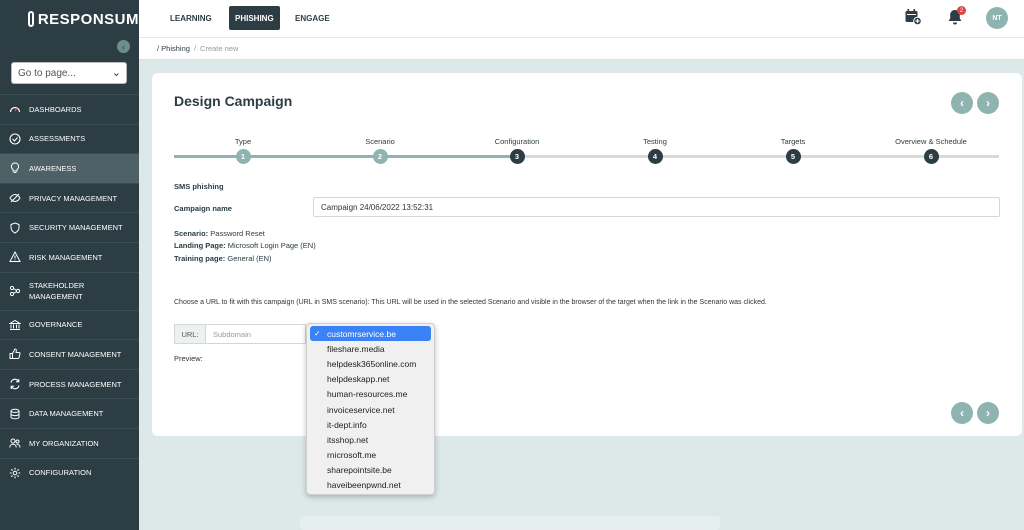 The width and height of the screenshot is (1024, 530). Describe the element at coordinates (656, 207) in the screenshot. I see `campaign-name-input: Campaign 24/06/2022 13:52:31` at that location.